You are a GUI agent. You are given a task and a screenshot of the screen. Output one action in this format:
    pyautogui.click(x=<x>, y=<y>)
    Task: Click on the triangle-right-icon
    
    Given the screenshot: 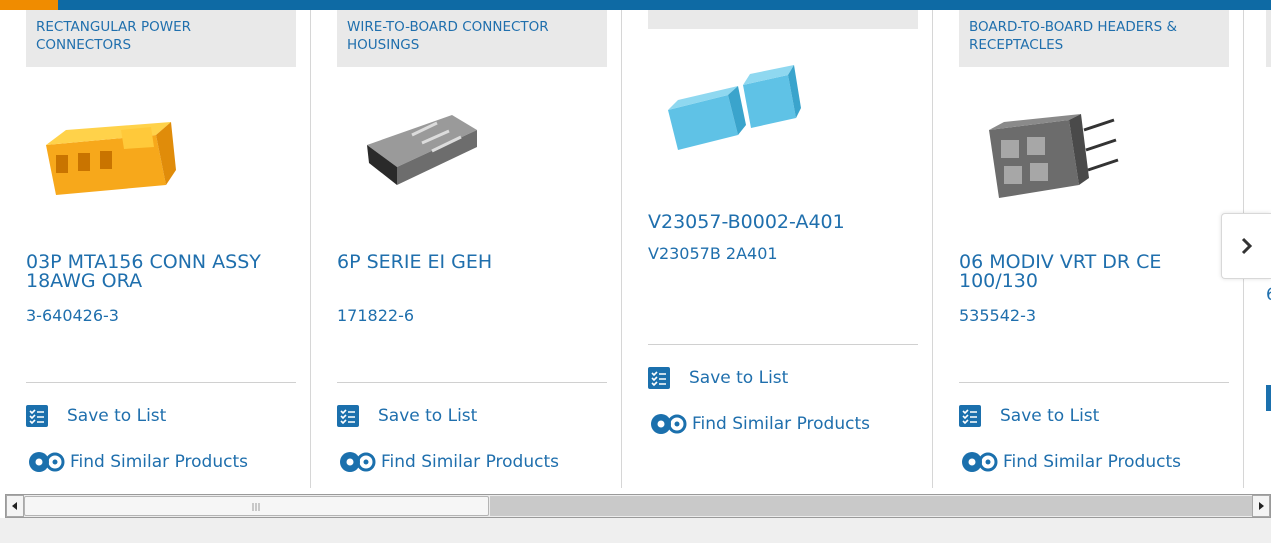 What is the action you would take?
    pyautogui.click(x=1261, y=506)
    